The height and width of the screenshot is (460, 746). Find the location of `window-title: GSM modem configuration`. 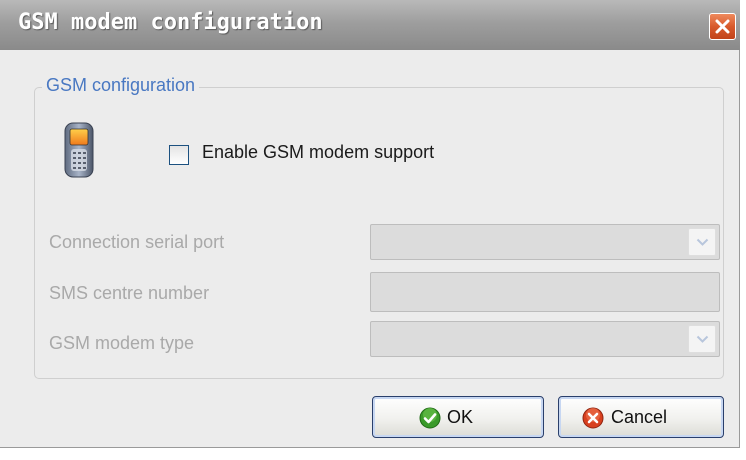

window-title: GSM modem configuration is located at coordinates (170, 22).